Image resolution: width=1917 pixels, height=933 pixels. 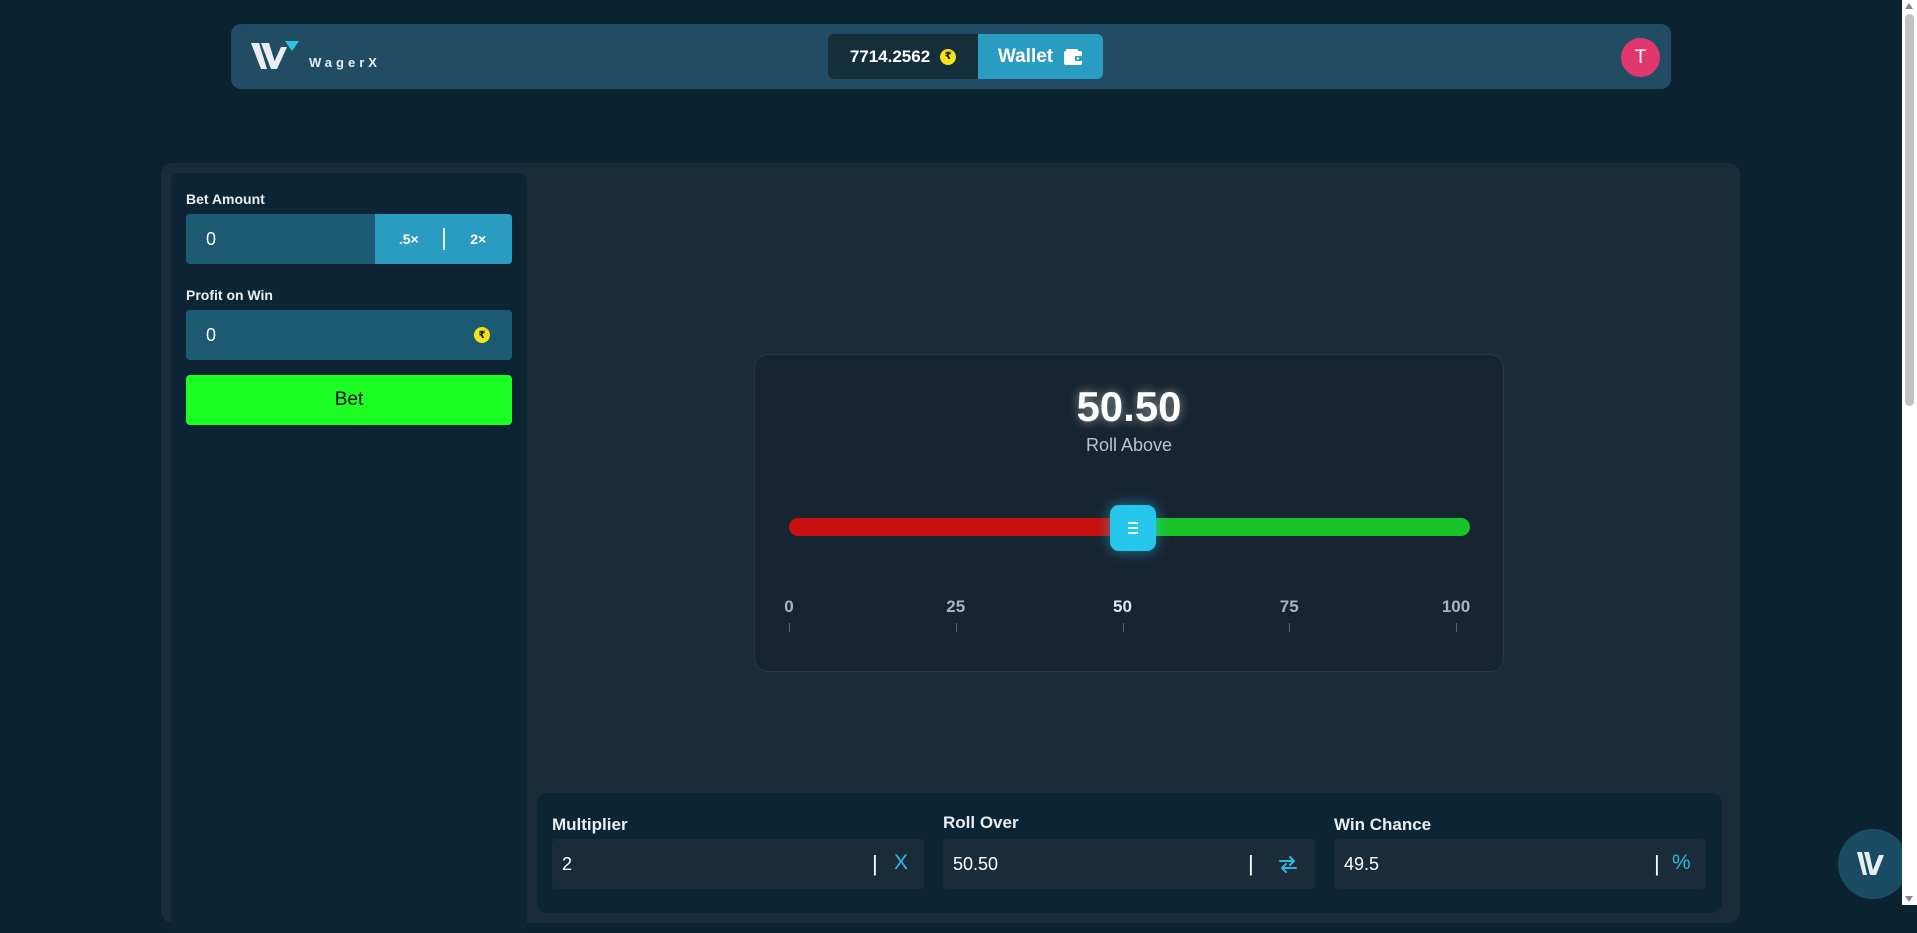 I want to click on bet-multiplier-buttons: .5× 2×, so click(x=443, y=239).